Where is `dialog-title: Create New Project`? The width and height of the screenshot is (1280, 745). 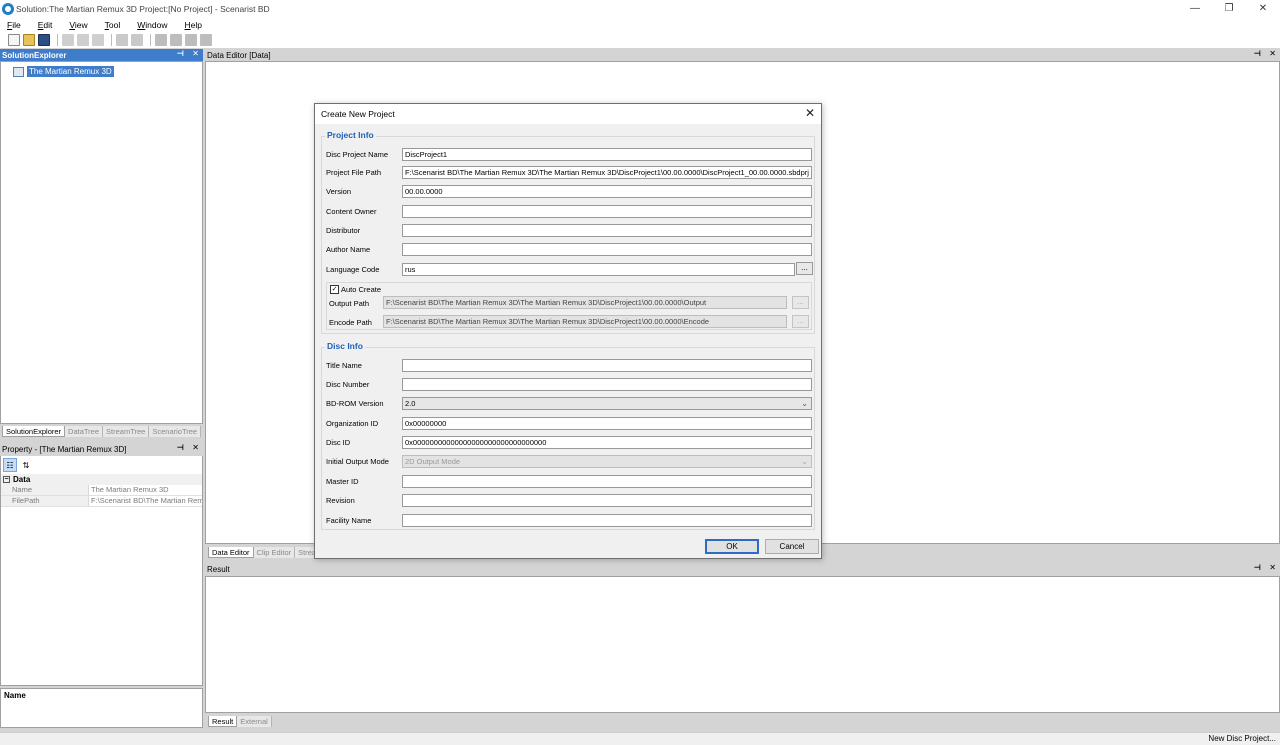
dialog-title: Create New Project is located at coordinates (358, 114).